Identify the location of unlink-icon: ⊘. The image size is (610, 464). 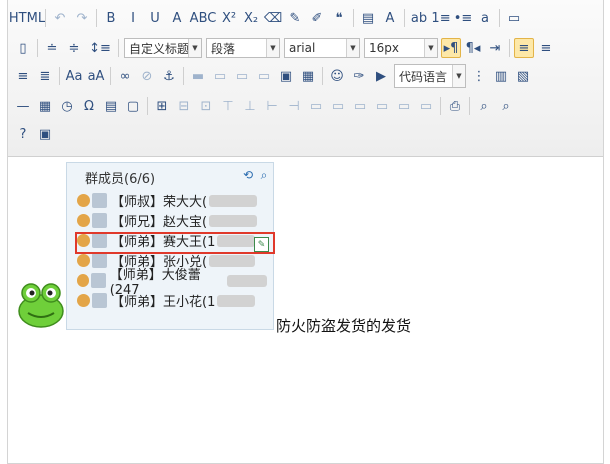
(147, 76).